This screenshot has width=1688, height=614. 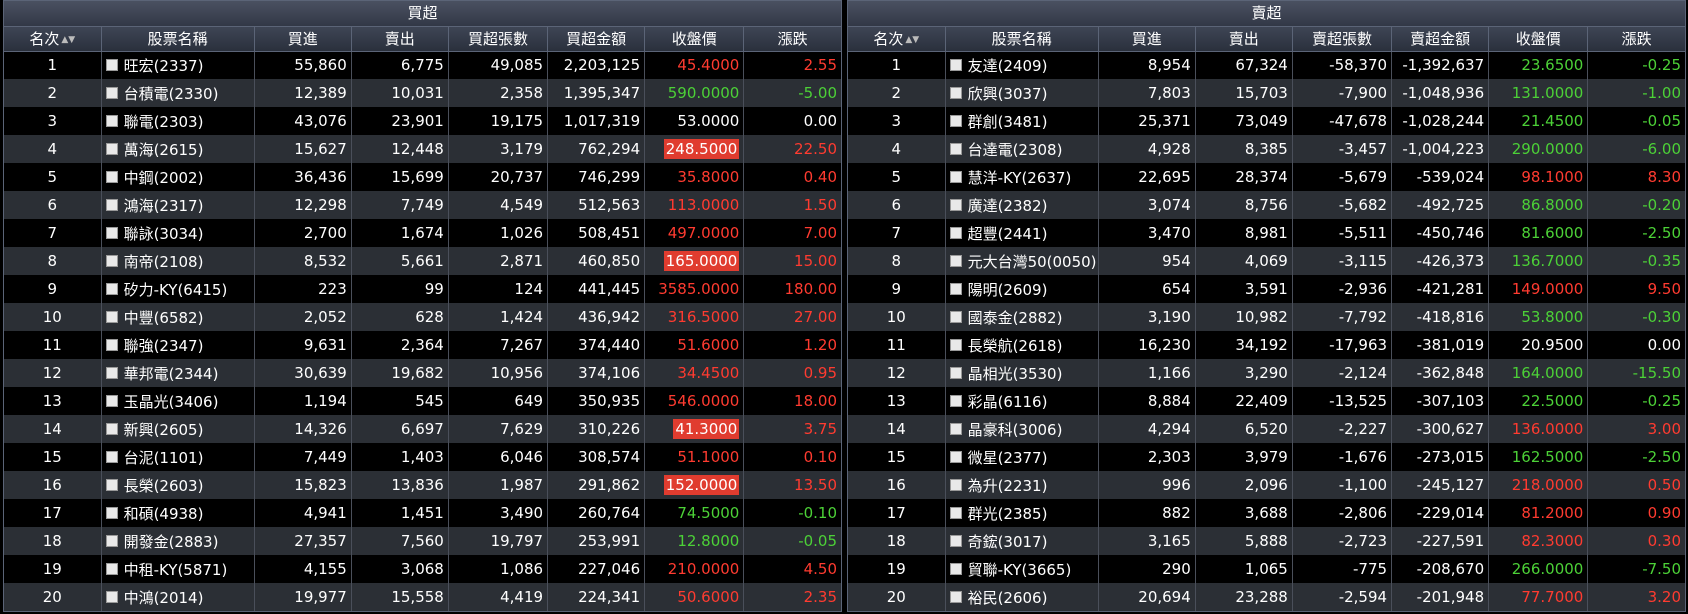 What do you see at coordinates (1008, 514) in the screenshot?
I see `stock-name: 群光(2385)` at bounding box center [1008, 514].